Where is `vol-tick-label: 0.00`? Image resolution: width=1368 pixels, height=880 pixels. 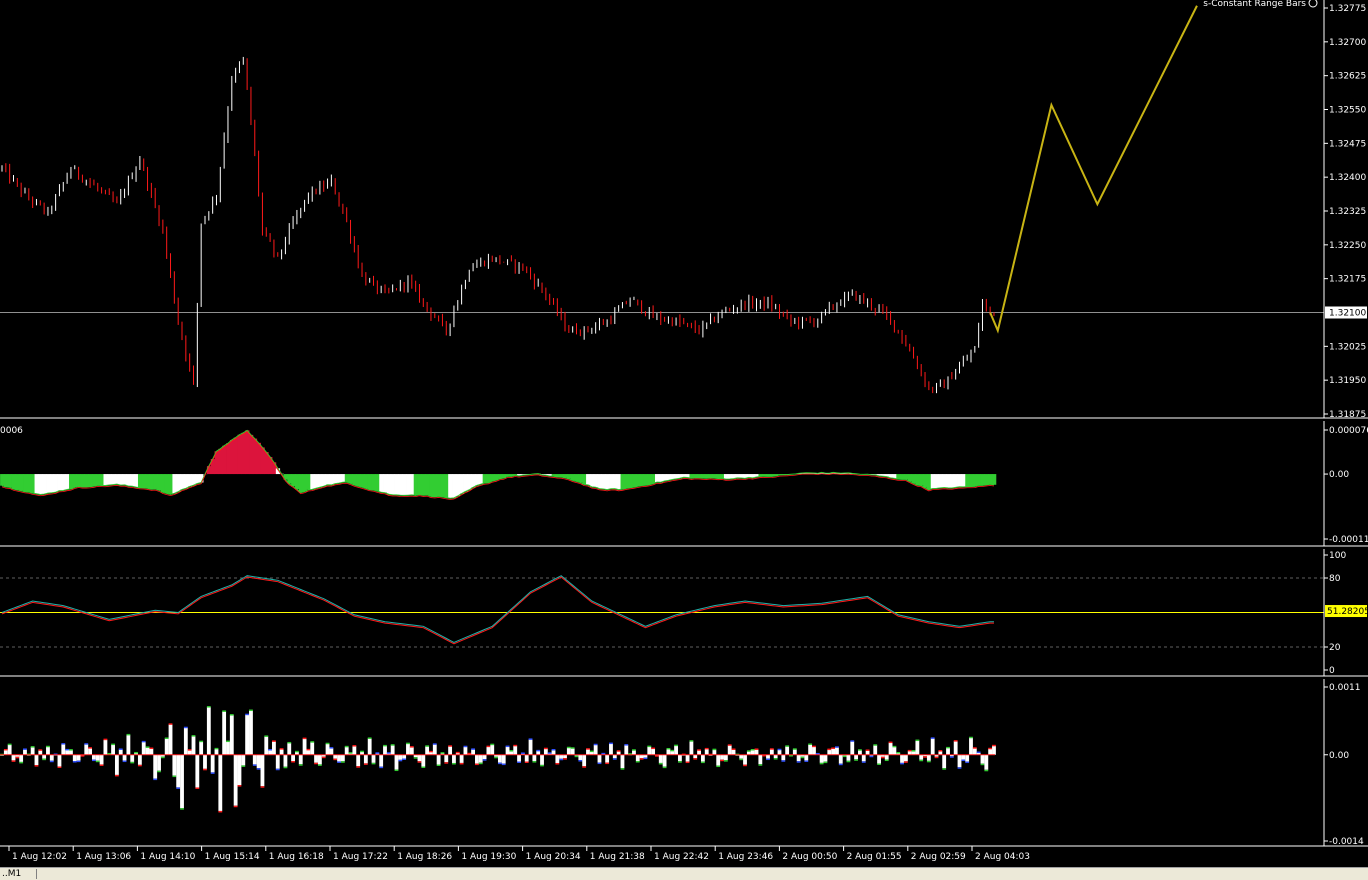 vol-tick-label: 0.00 is located at coordinates (1339, 756).